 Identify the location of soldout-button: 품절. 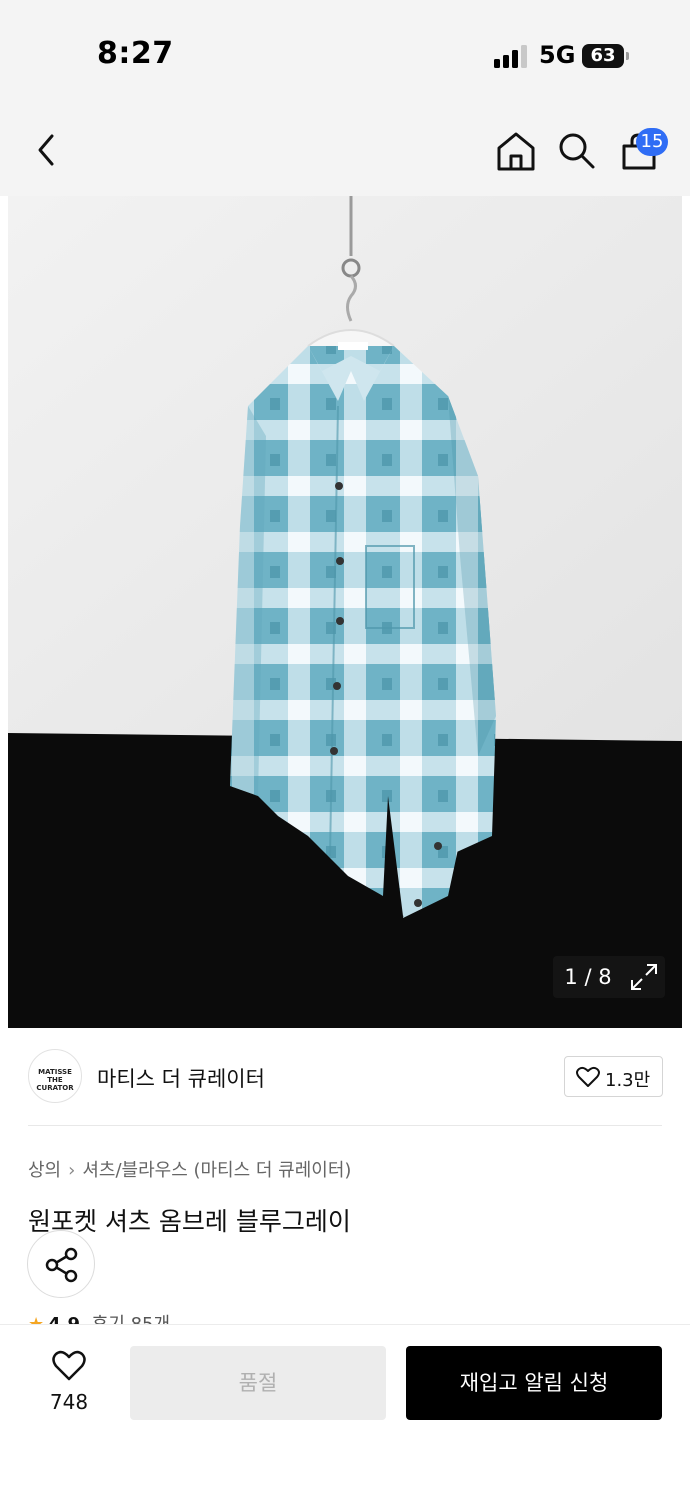
(258, 1383).